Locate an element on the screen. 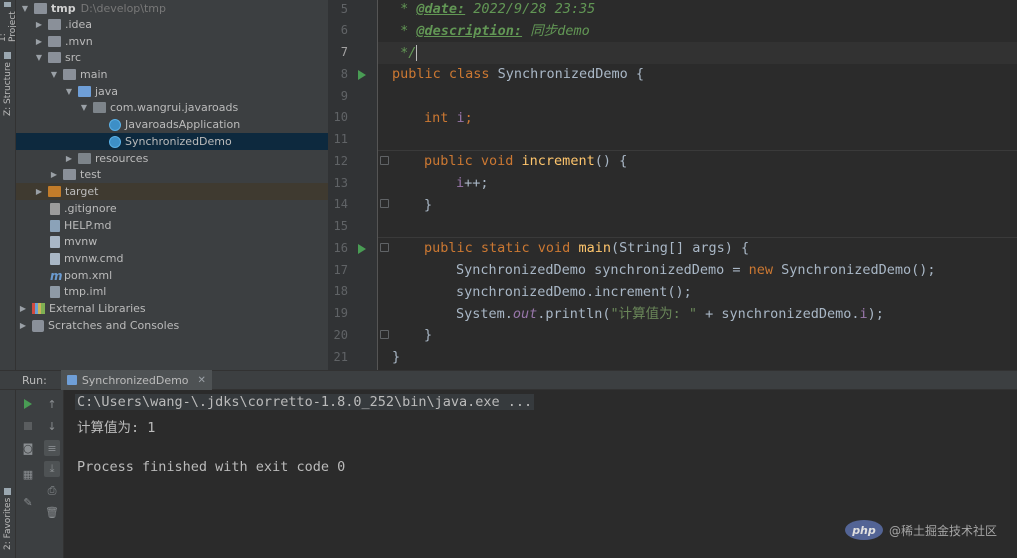 This screenshot has width=1017, height=558. tree-item-idea: ▶ .idea is located at coordinates (172, 24).